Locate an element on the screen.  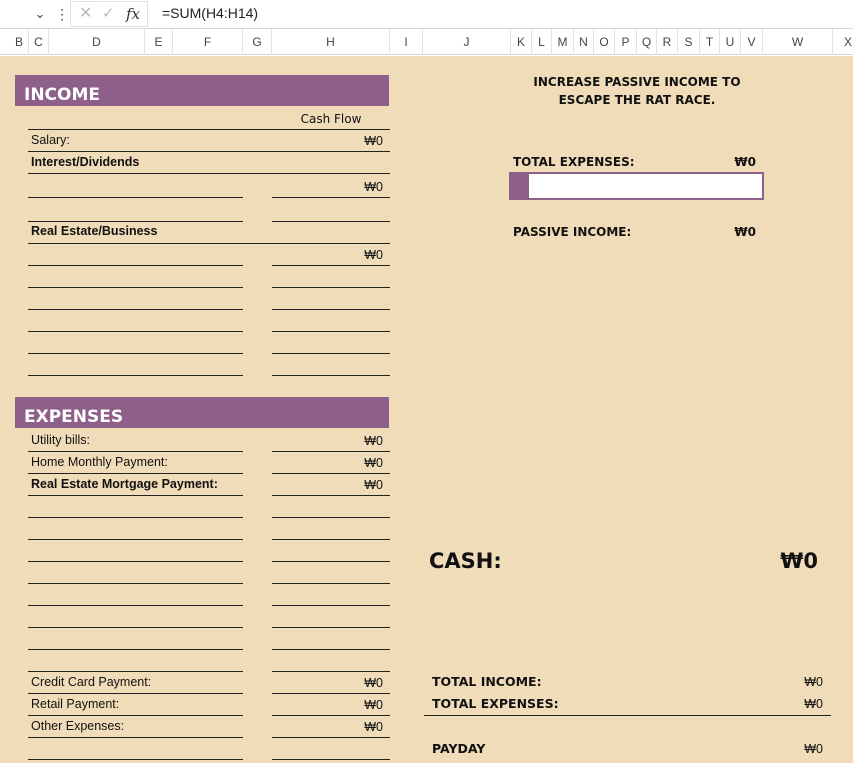
home-monthly-payment-value: ₩0 is located at coordinates (341, 463).